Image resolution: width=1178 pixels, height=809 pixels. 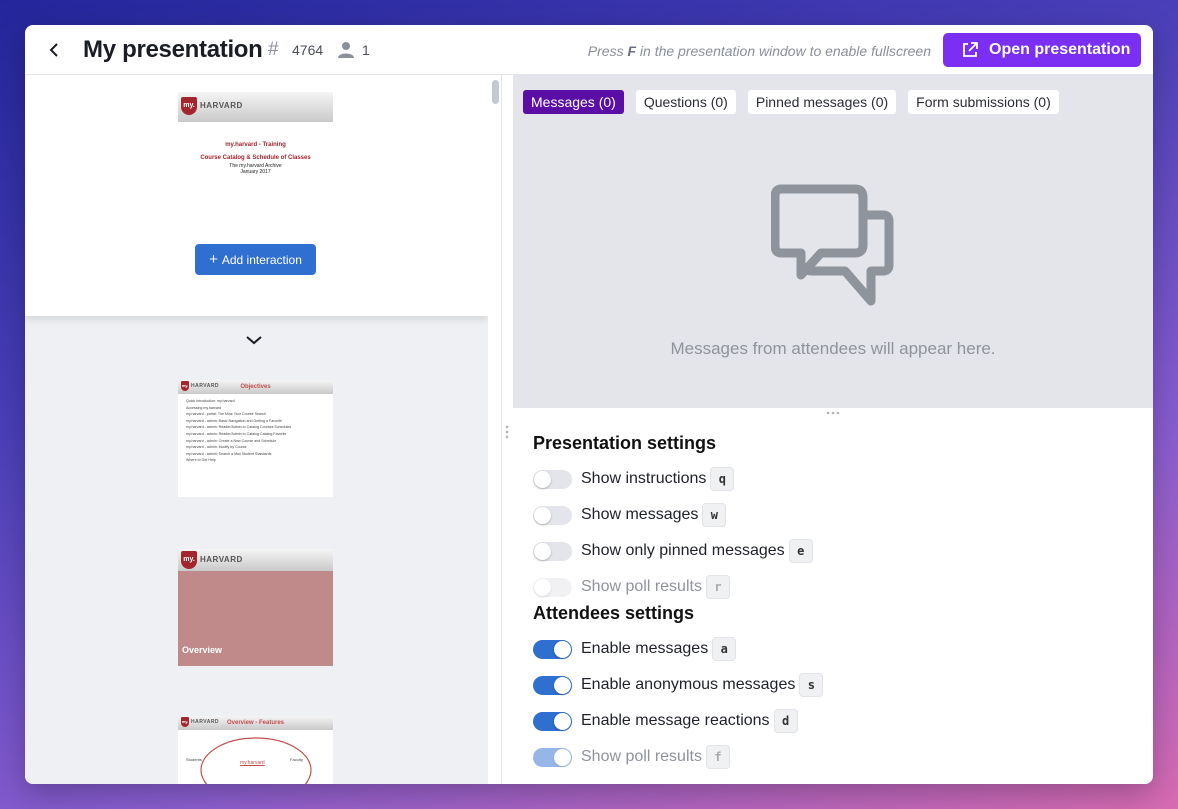 I want to click on hint-key: F, so click(x=632, y=51).